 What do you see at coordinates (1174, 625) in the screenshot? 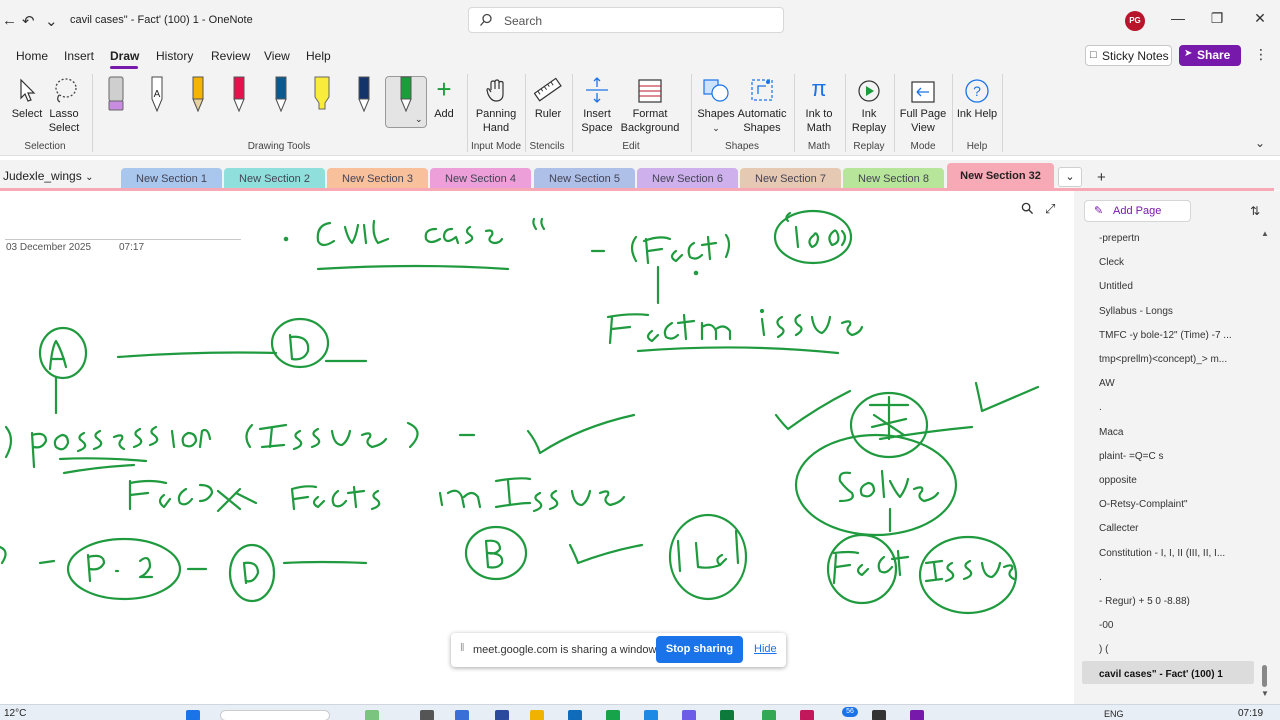
I see `page-list-item: -00` at bounding box center [1174, 625].